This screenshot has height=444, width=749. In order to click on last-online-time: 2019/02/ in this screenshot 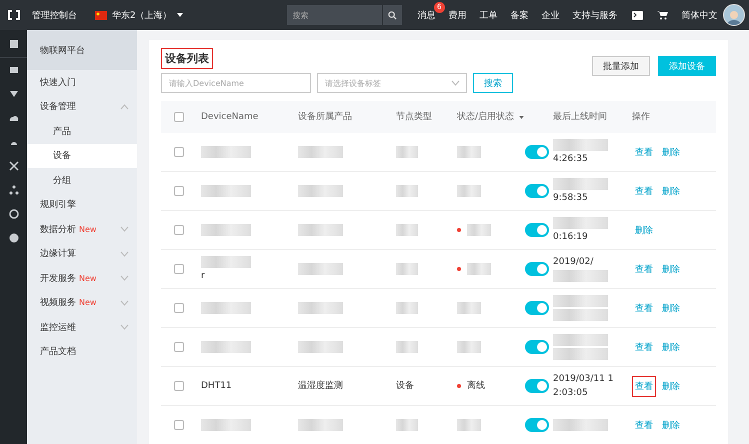, I will do `click(573, 262)`.